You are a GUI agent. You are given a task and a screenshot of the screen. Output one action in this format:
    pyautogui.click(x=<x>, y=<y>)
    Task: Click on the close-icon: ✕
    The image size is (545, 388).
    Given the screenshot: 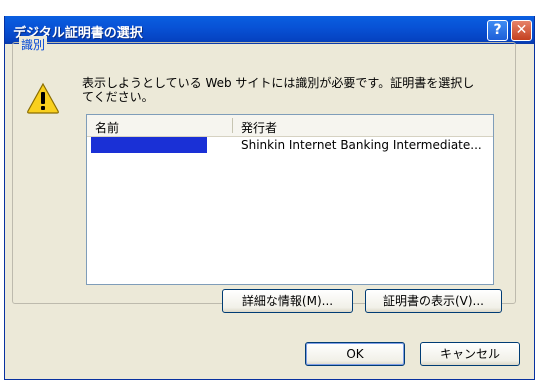 What is the action you would take?
    pyautogui.click(x=521, y=30)
    